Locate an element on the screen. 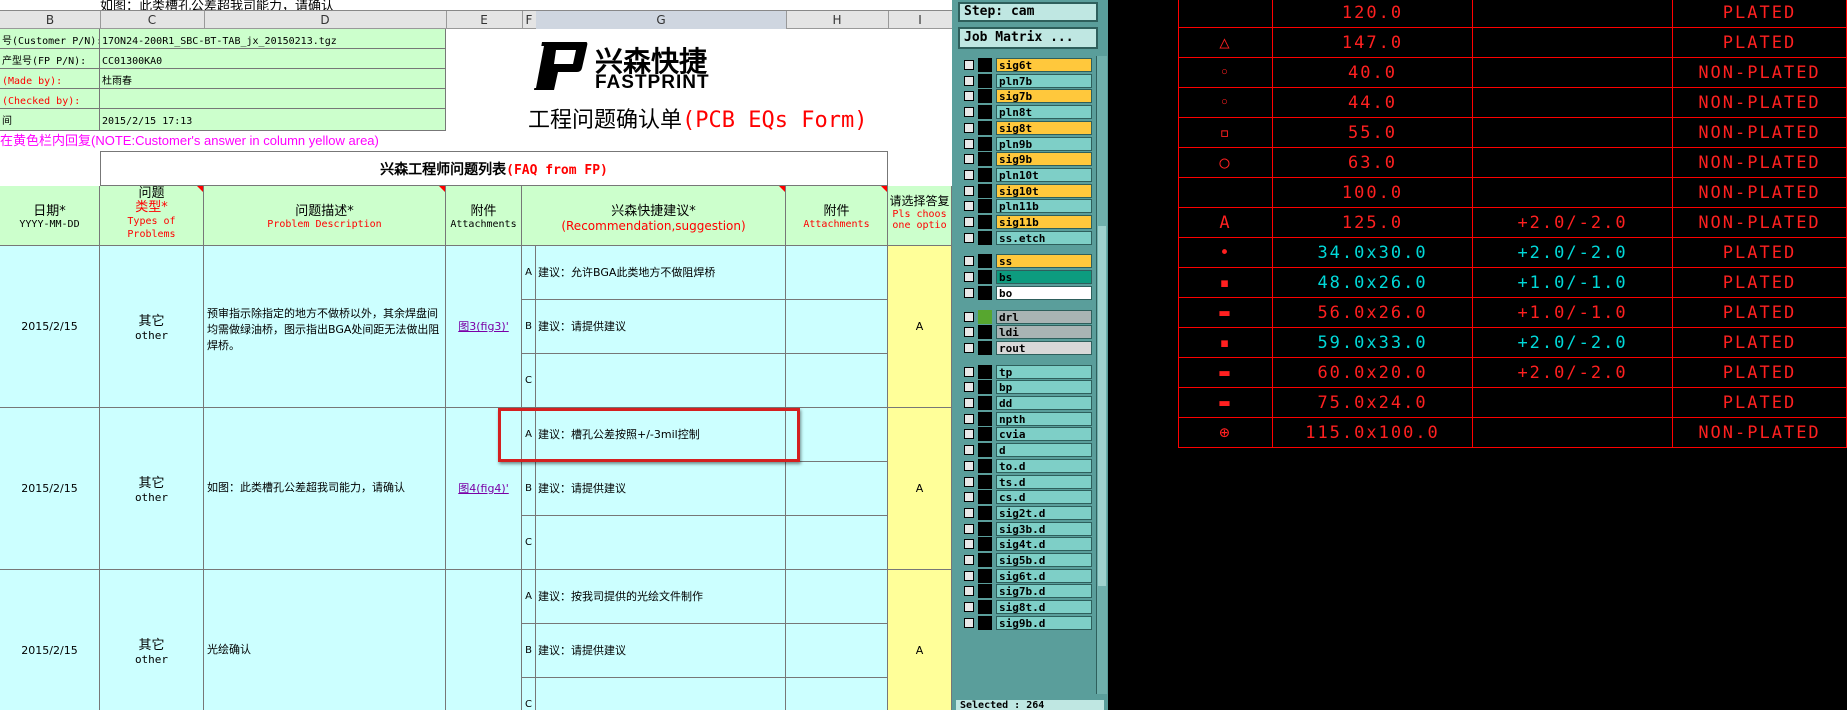 The height and width of the screenshot is (710, 1847). formula-bar: 如图：此类槽孔公差超我司能力，请确认 is located at coordinates (476, 5).